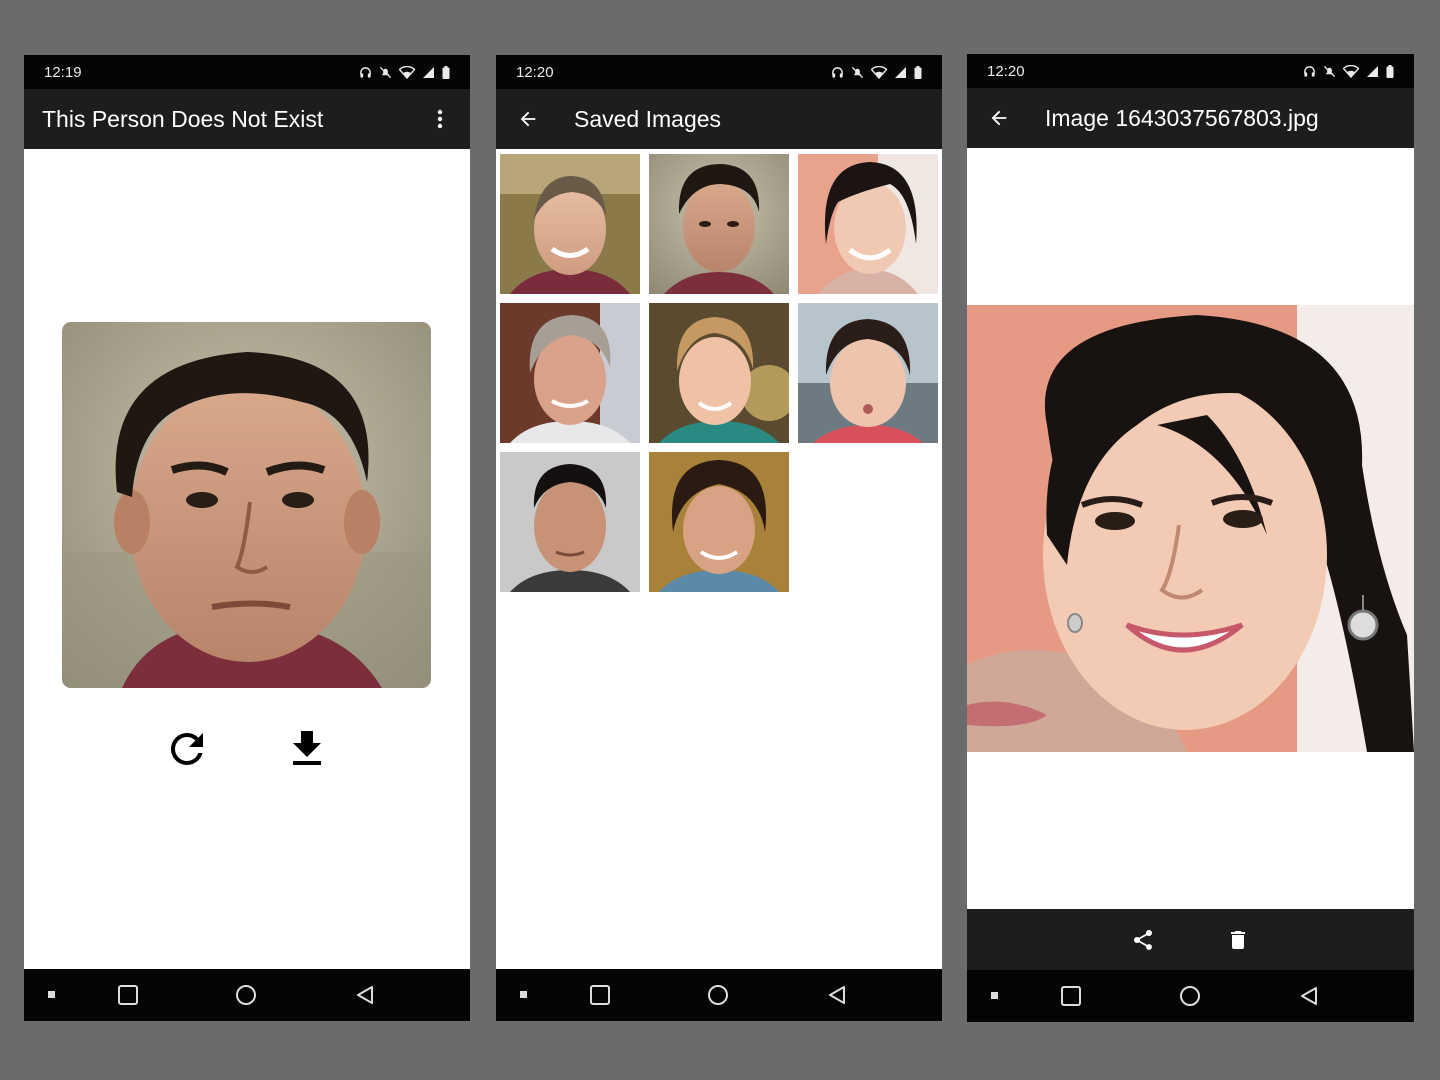  I want to click on app-bar: Image 1643037567803.jpg, so click(1190, 118).